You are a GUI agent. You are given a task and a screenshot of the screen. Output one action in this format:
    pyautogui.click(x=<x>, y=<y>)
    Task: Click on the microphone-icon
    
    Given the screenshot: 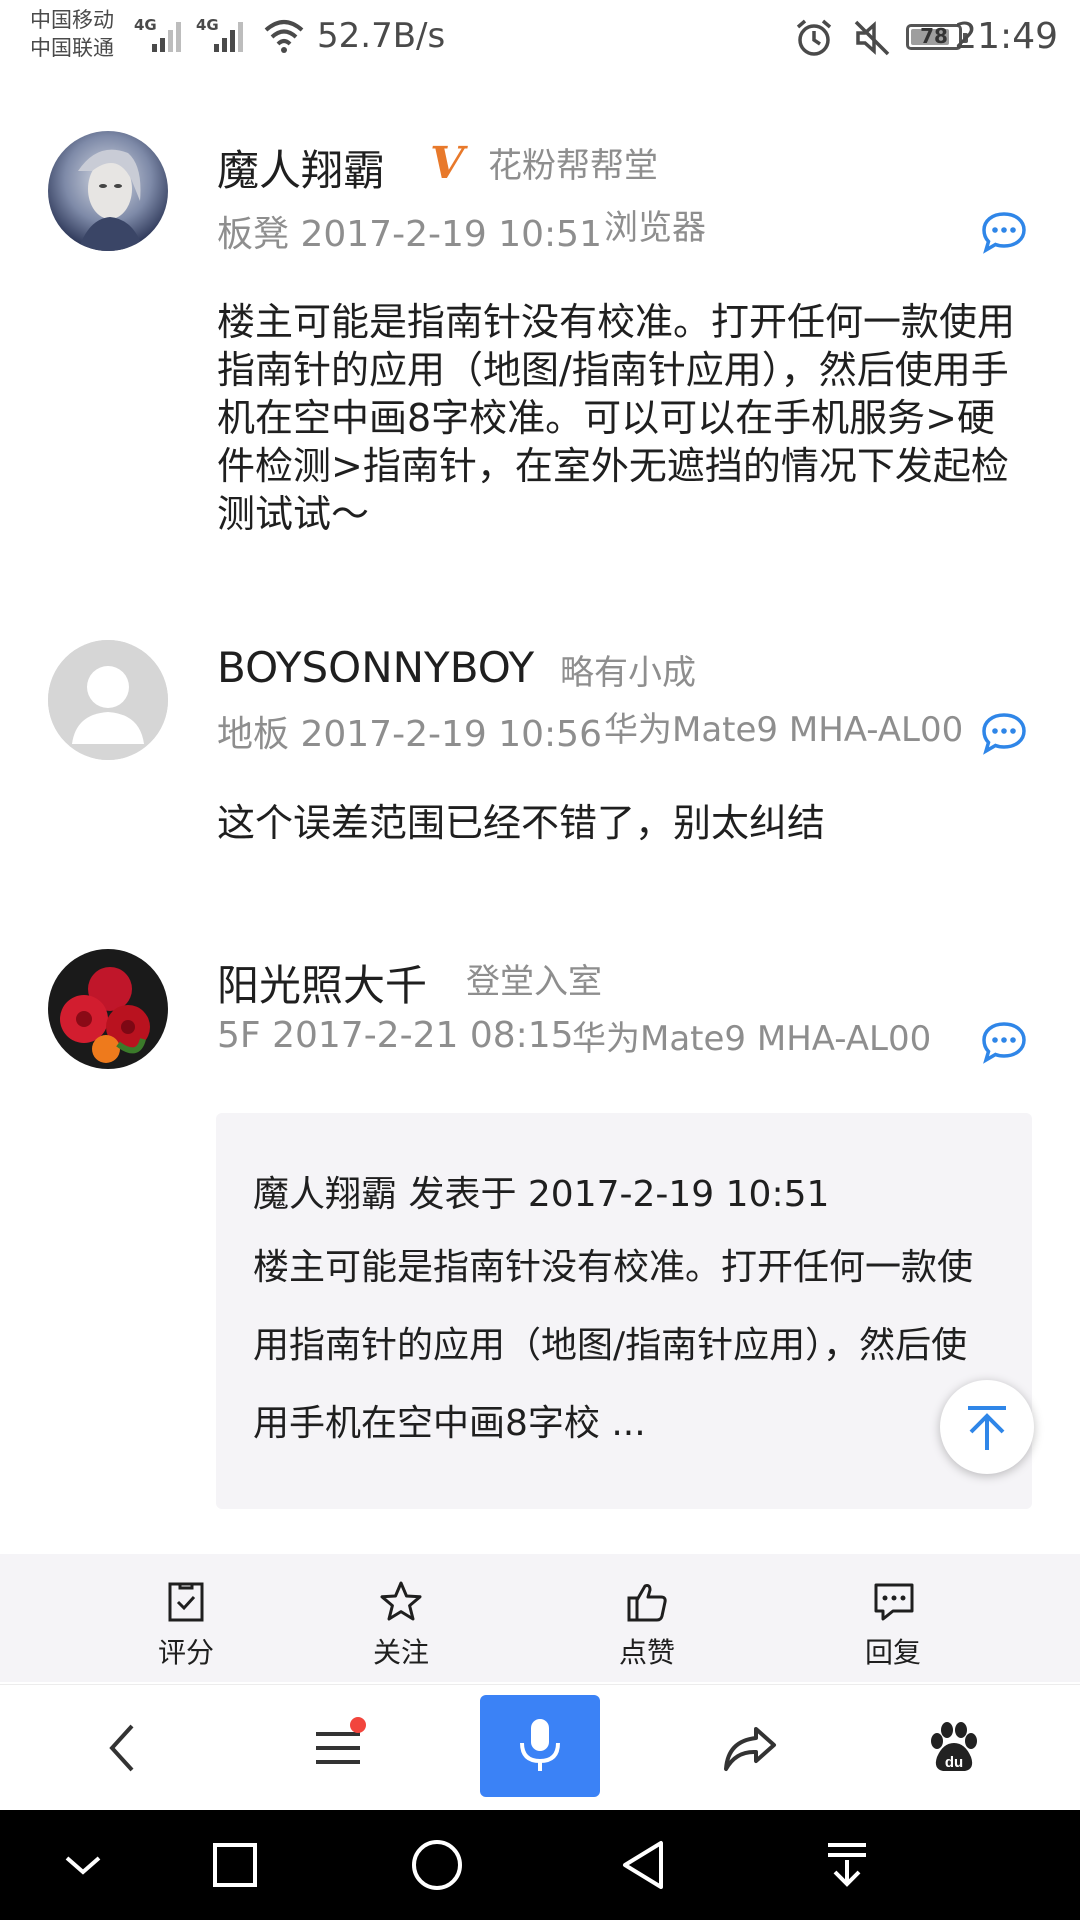 What is the action you would take?
    pyautogui.click(x=540, y=1745)
    